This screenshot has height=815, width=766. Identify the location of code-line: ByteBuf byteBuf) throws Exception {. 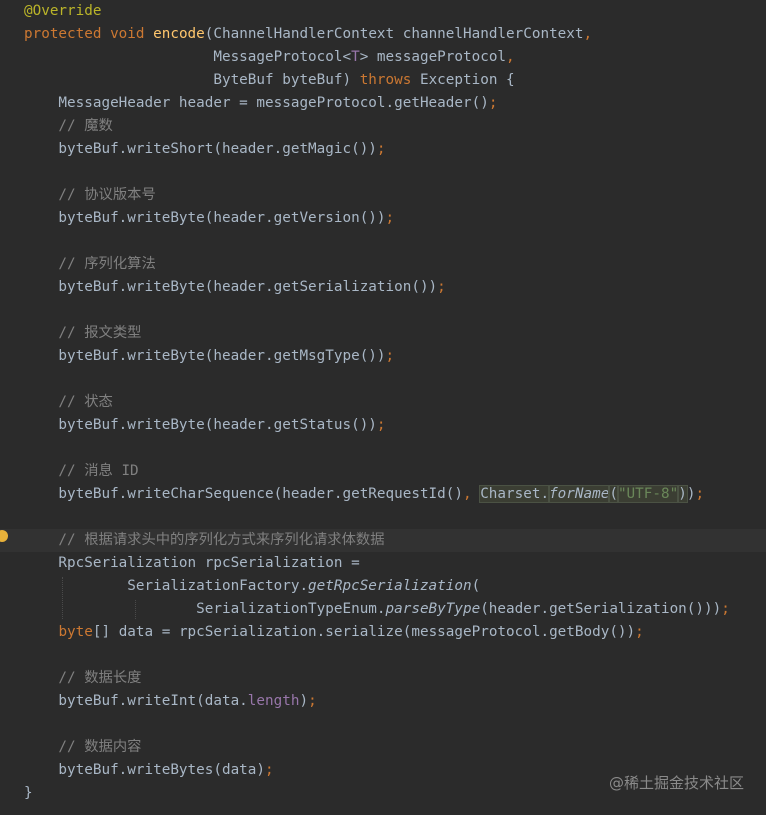
(383, 80).